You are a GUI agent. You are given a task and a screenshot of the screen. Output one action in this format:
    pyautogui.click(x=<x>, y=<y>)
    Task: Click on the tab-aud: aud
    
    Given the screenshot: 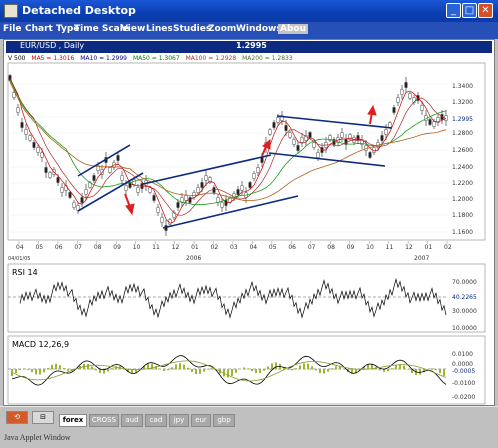 What is the action you would take?
    pyautogui.click(x=132, y=420)
    